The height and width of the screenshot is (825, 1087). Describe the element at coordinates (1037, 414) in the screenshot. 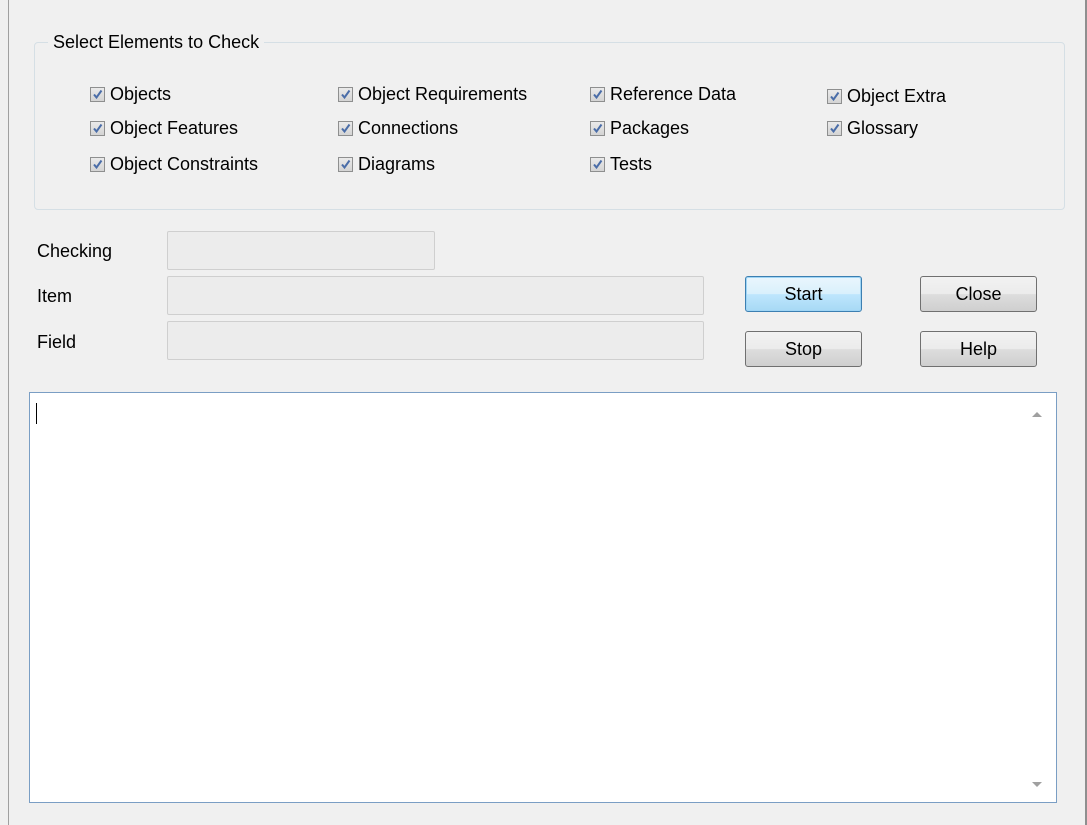

I see `scroll-up-arrow-icon` at that location.